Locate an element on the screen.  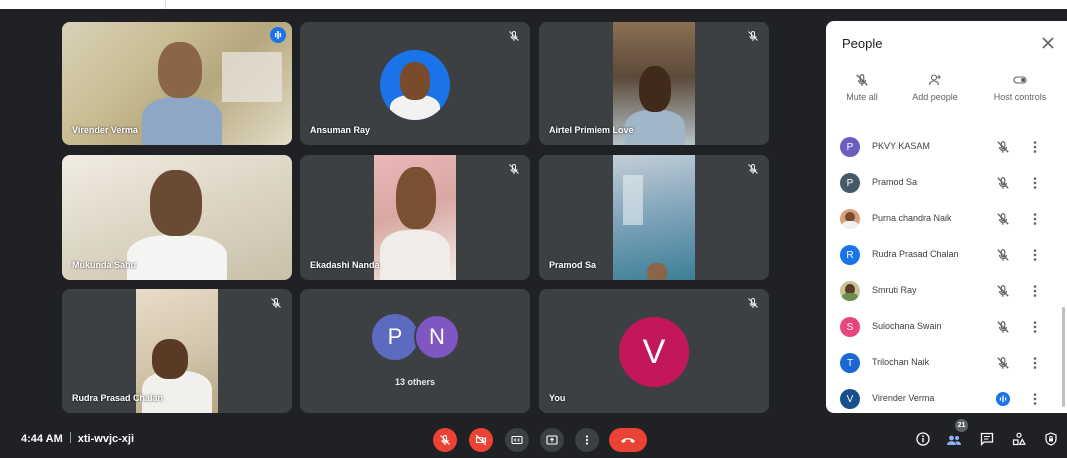
captions-button is located at coordinates (517, 440).